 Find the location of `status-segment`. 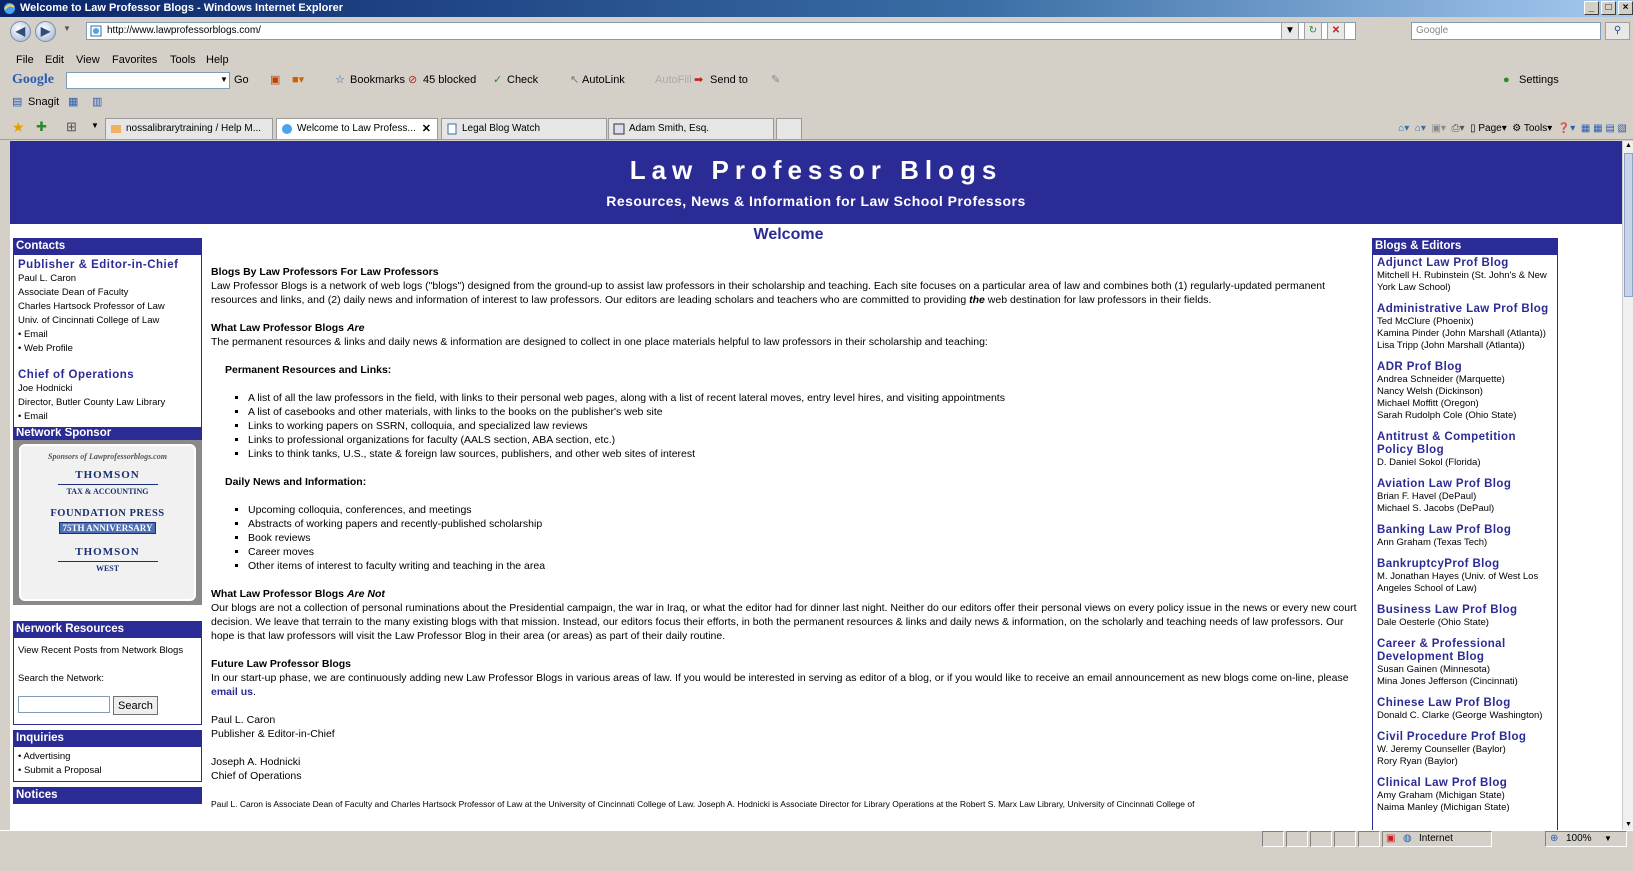

status-segment is located at coordinates (1297, 839).